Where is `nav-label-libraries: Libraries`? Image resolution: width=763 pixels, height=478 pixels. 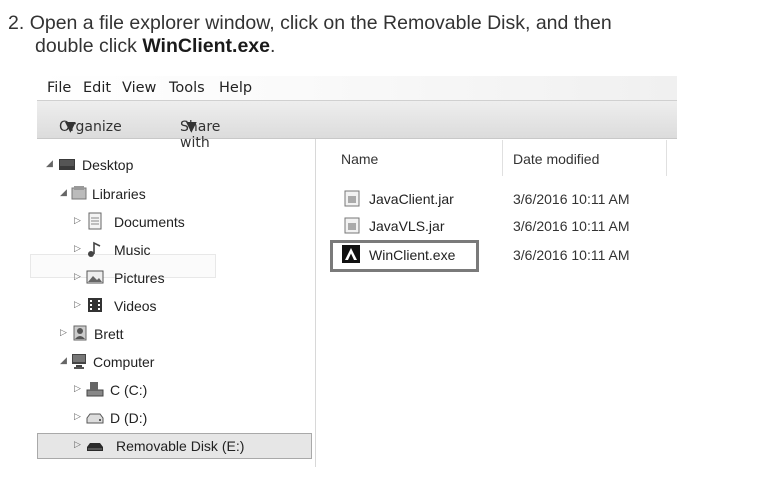
nav-label-libraries: Libraries is located at coordinates (119, 194).